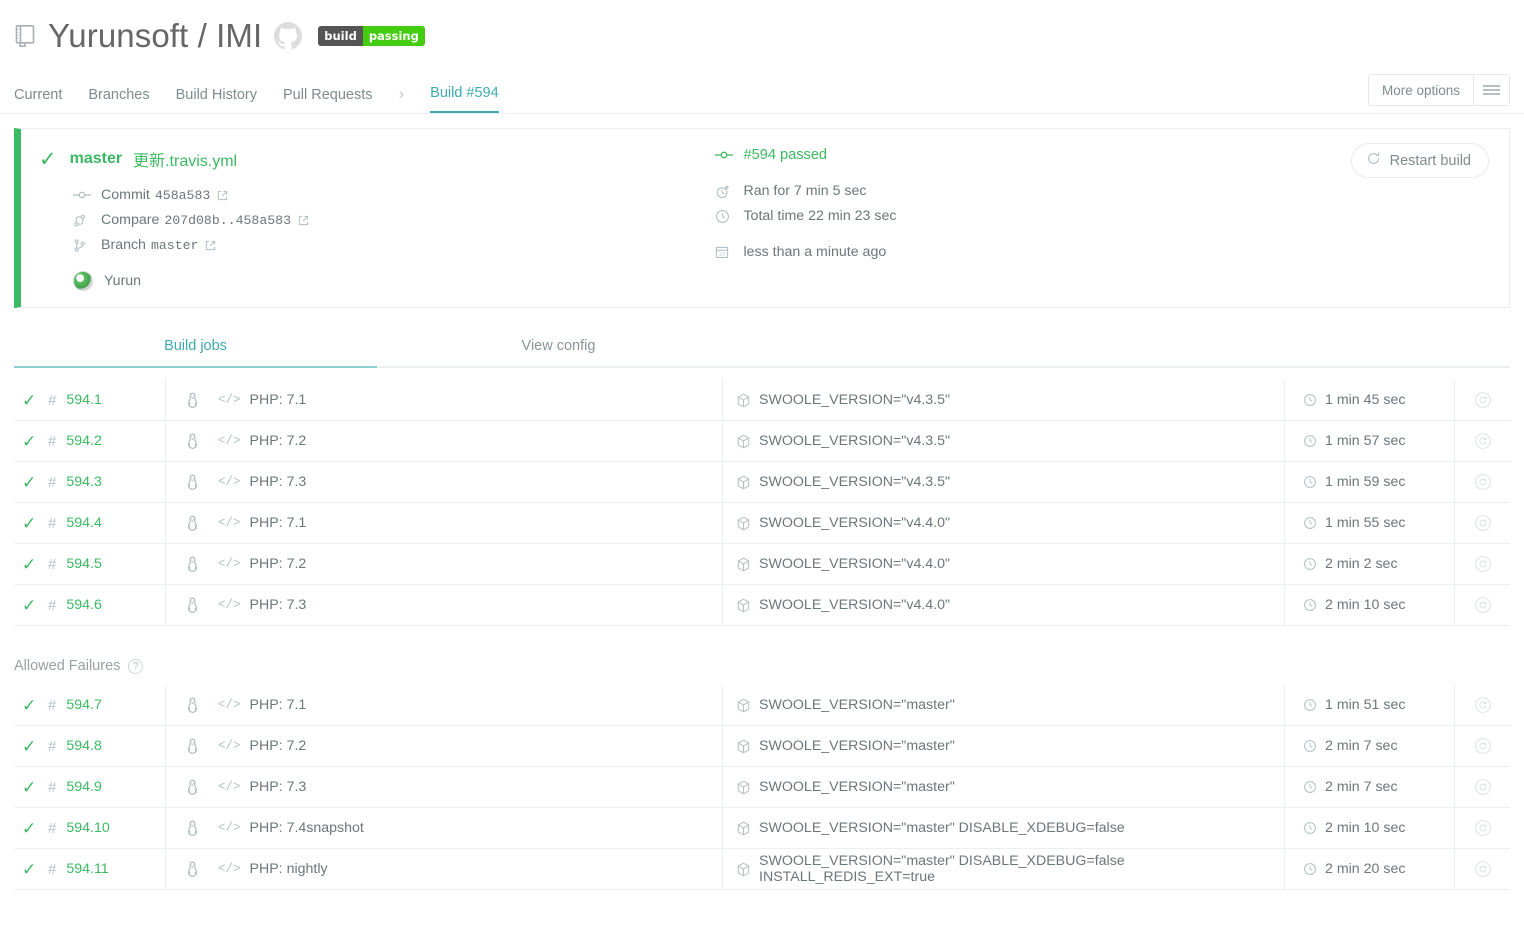 The height and width of the screenshot is (928, 1524). What do you see at coordinates (820, 216) in the screenshot?
I see `total-time-text: Total time 22 min 23 sec` at bounding box center [820, 216].